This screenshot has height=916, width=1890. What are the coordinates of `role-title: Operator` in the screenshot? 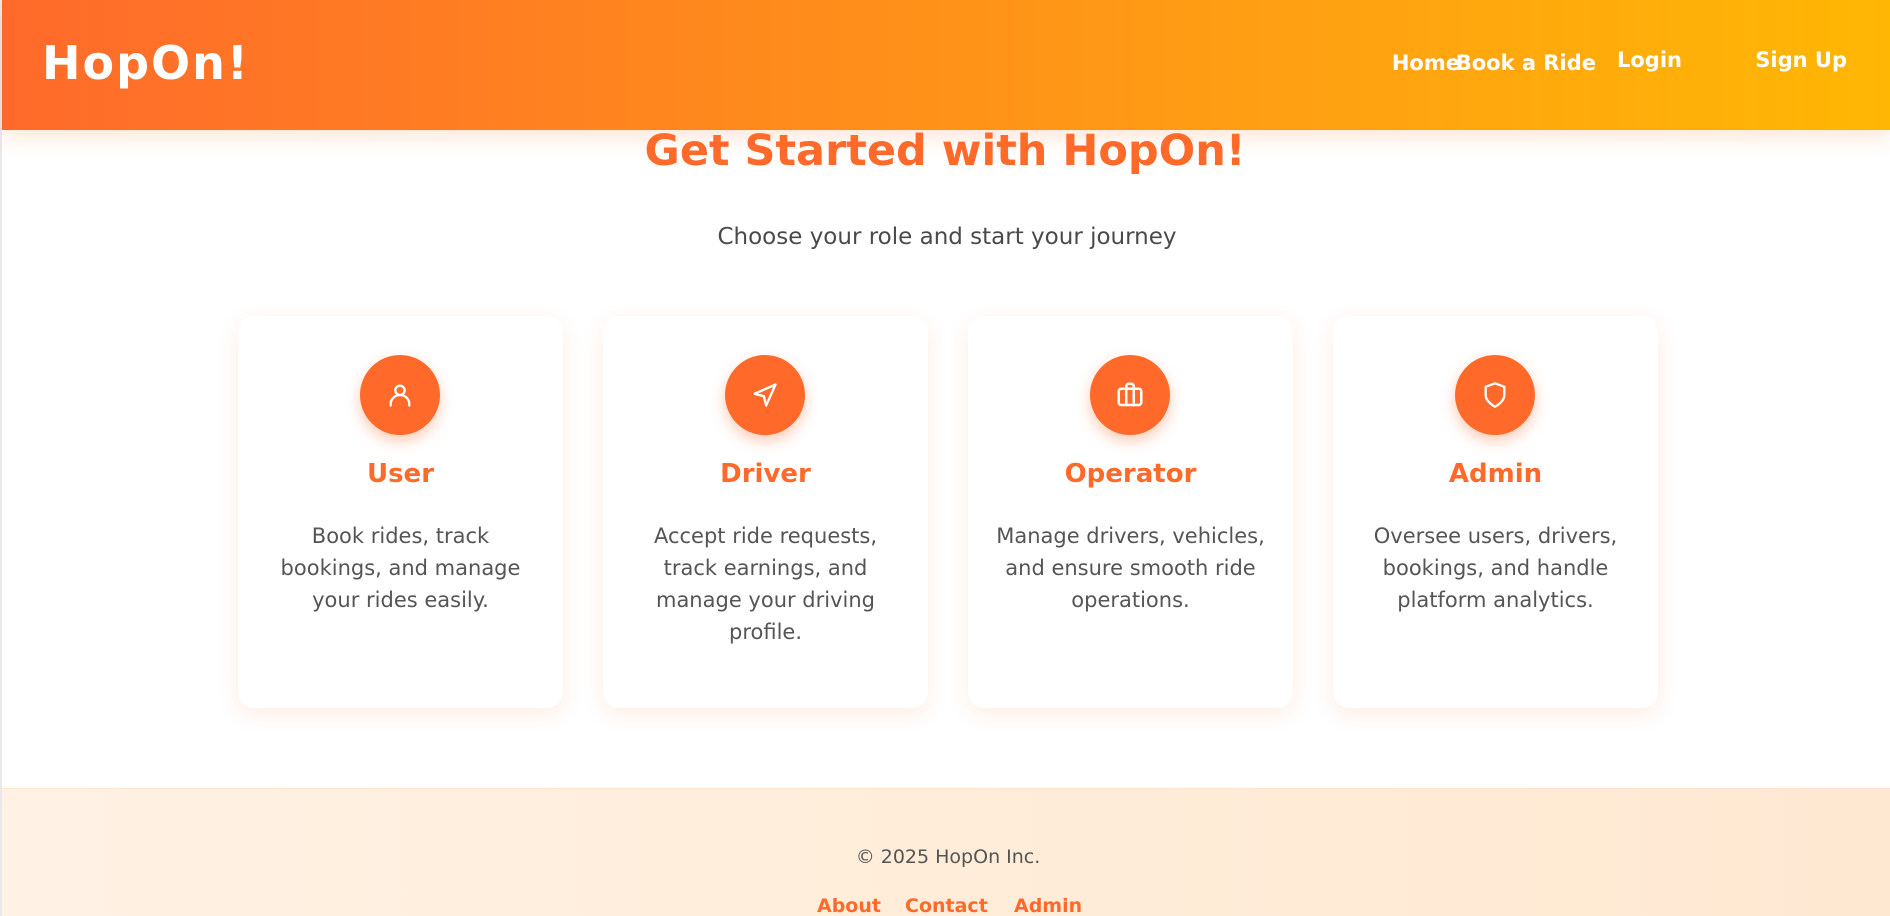 It's located at (1130, 474).